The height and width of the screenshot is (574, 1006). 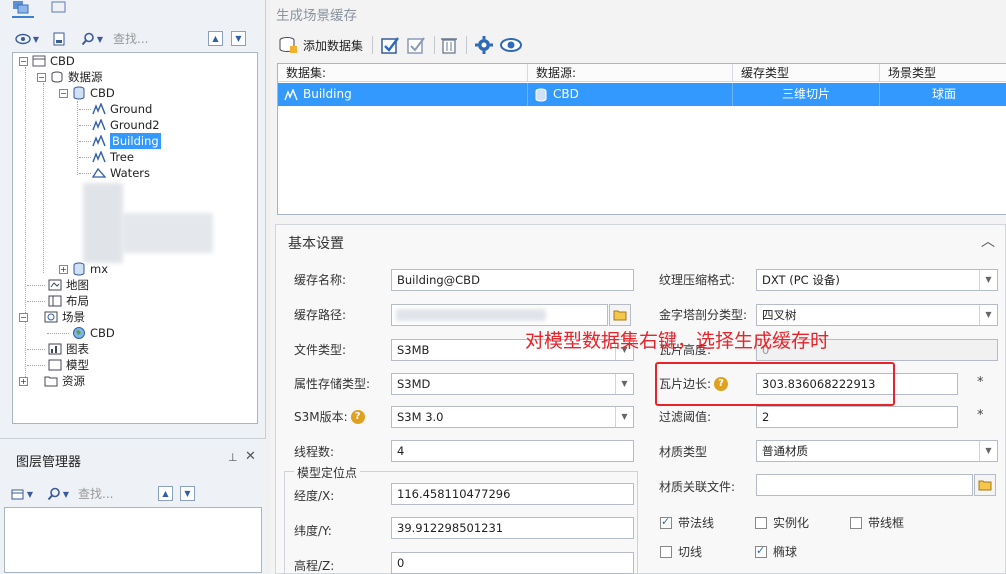 What do you see at coordinates (120, 173) in the screenshot?
I see `tree-node-dataset-waters: Waters` at bounding box center [120, 173].